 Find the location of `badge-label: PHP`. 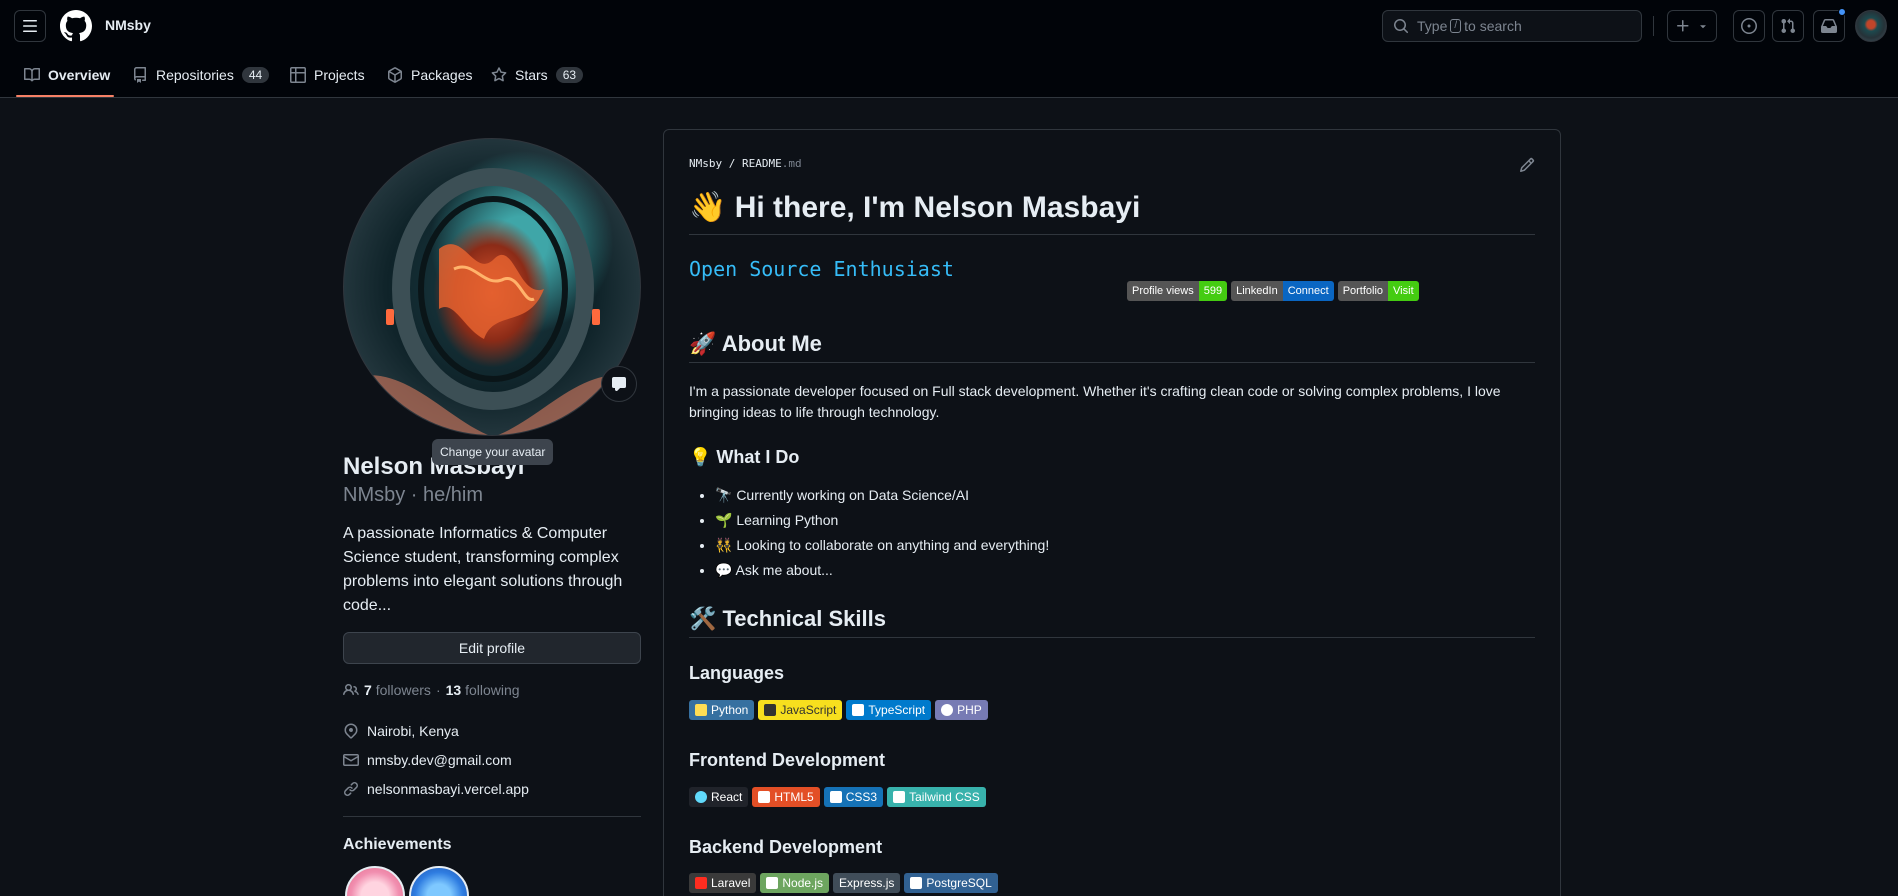

badge-label: PHP is located at coordinates (969, 710).